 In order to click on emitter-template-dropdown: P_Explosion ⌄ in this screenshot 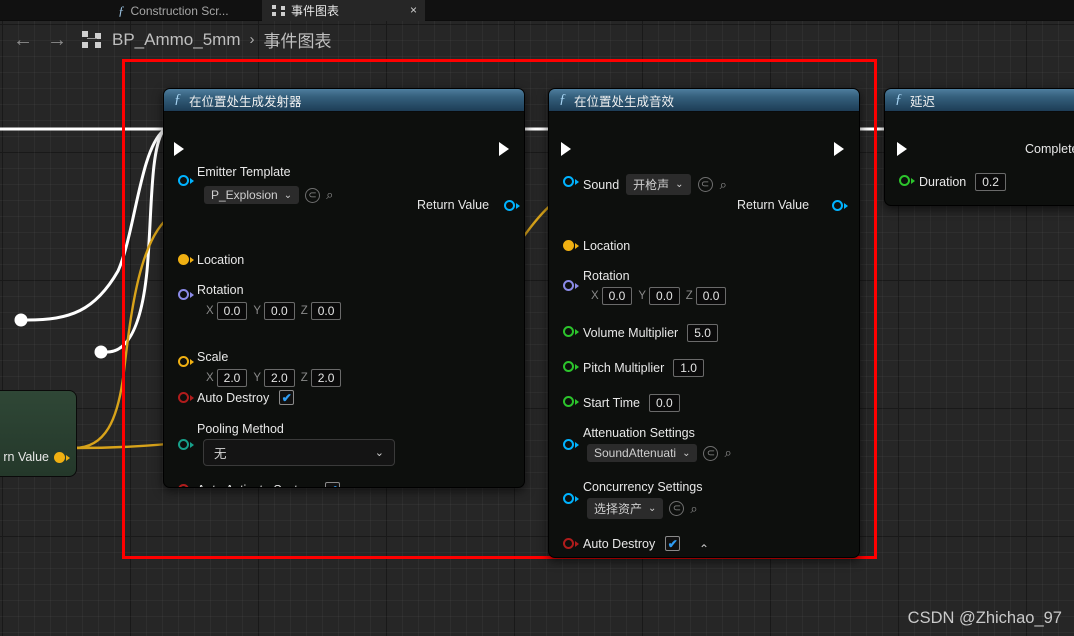, I will do `click(252, 195)`.